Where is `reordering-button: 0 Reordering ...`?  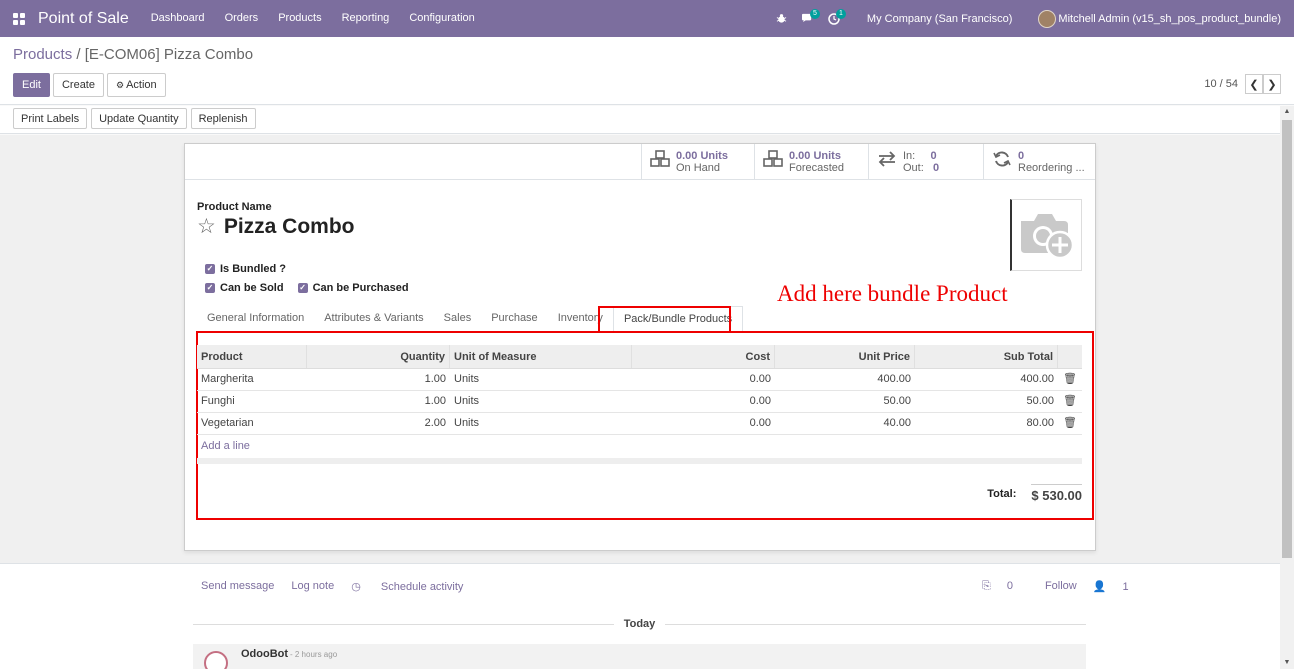 reordering-button: 0 Reordering ... is located at coordinates (1039, 161).